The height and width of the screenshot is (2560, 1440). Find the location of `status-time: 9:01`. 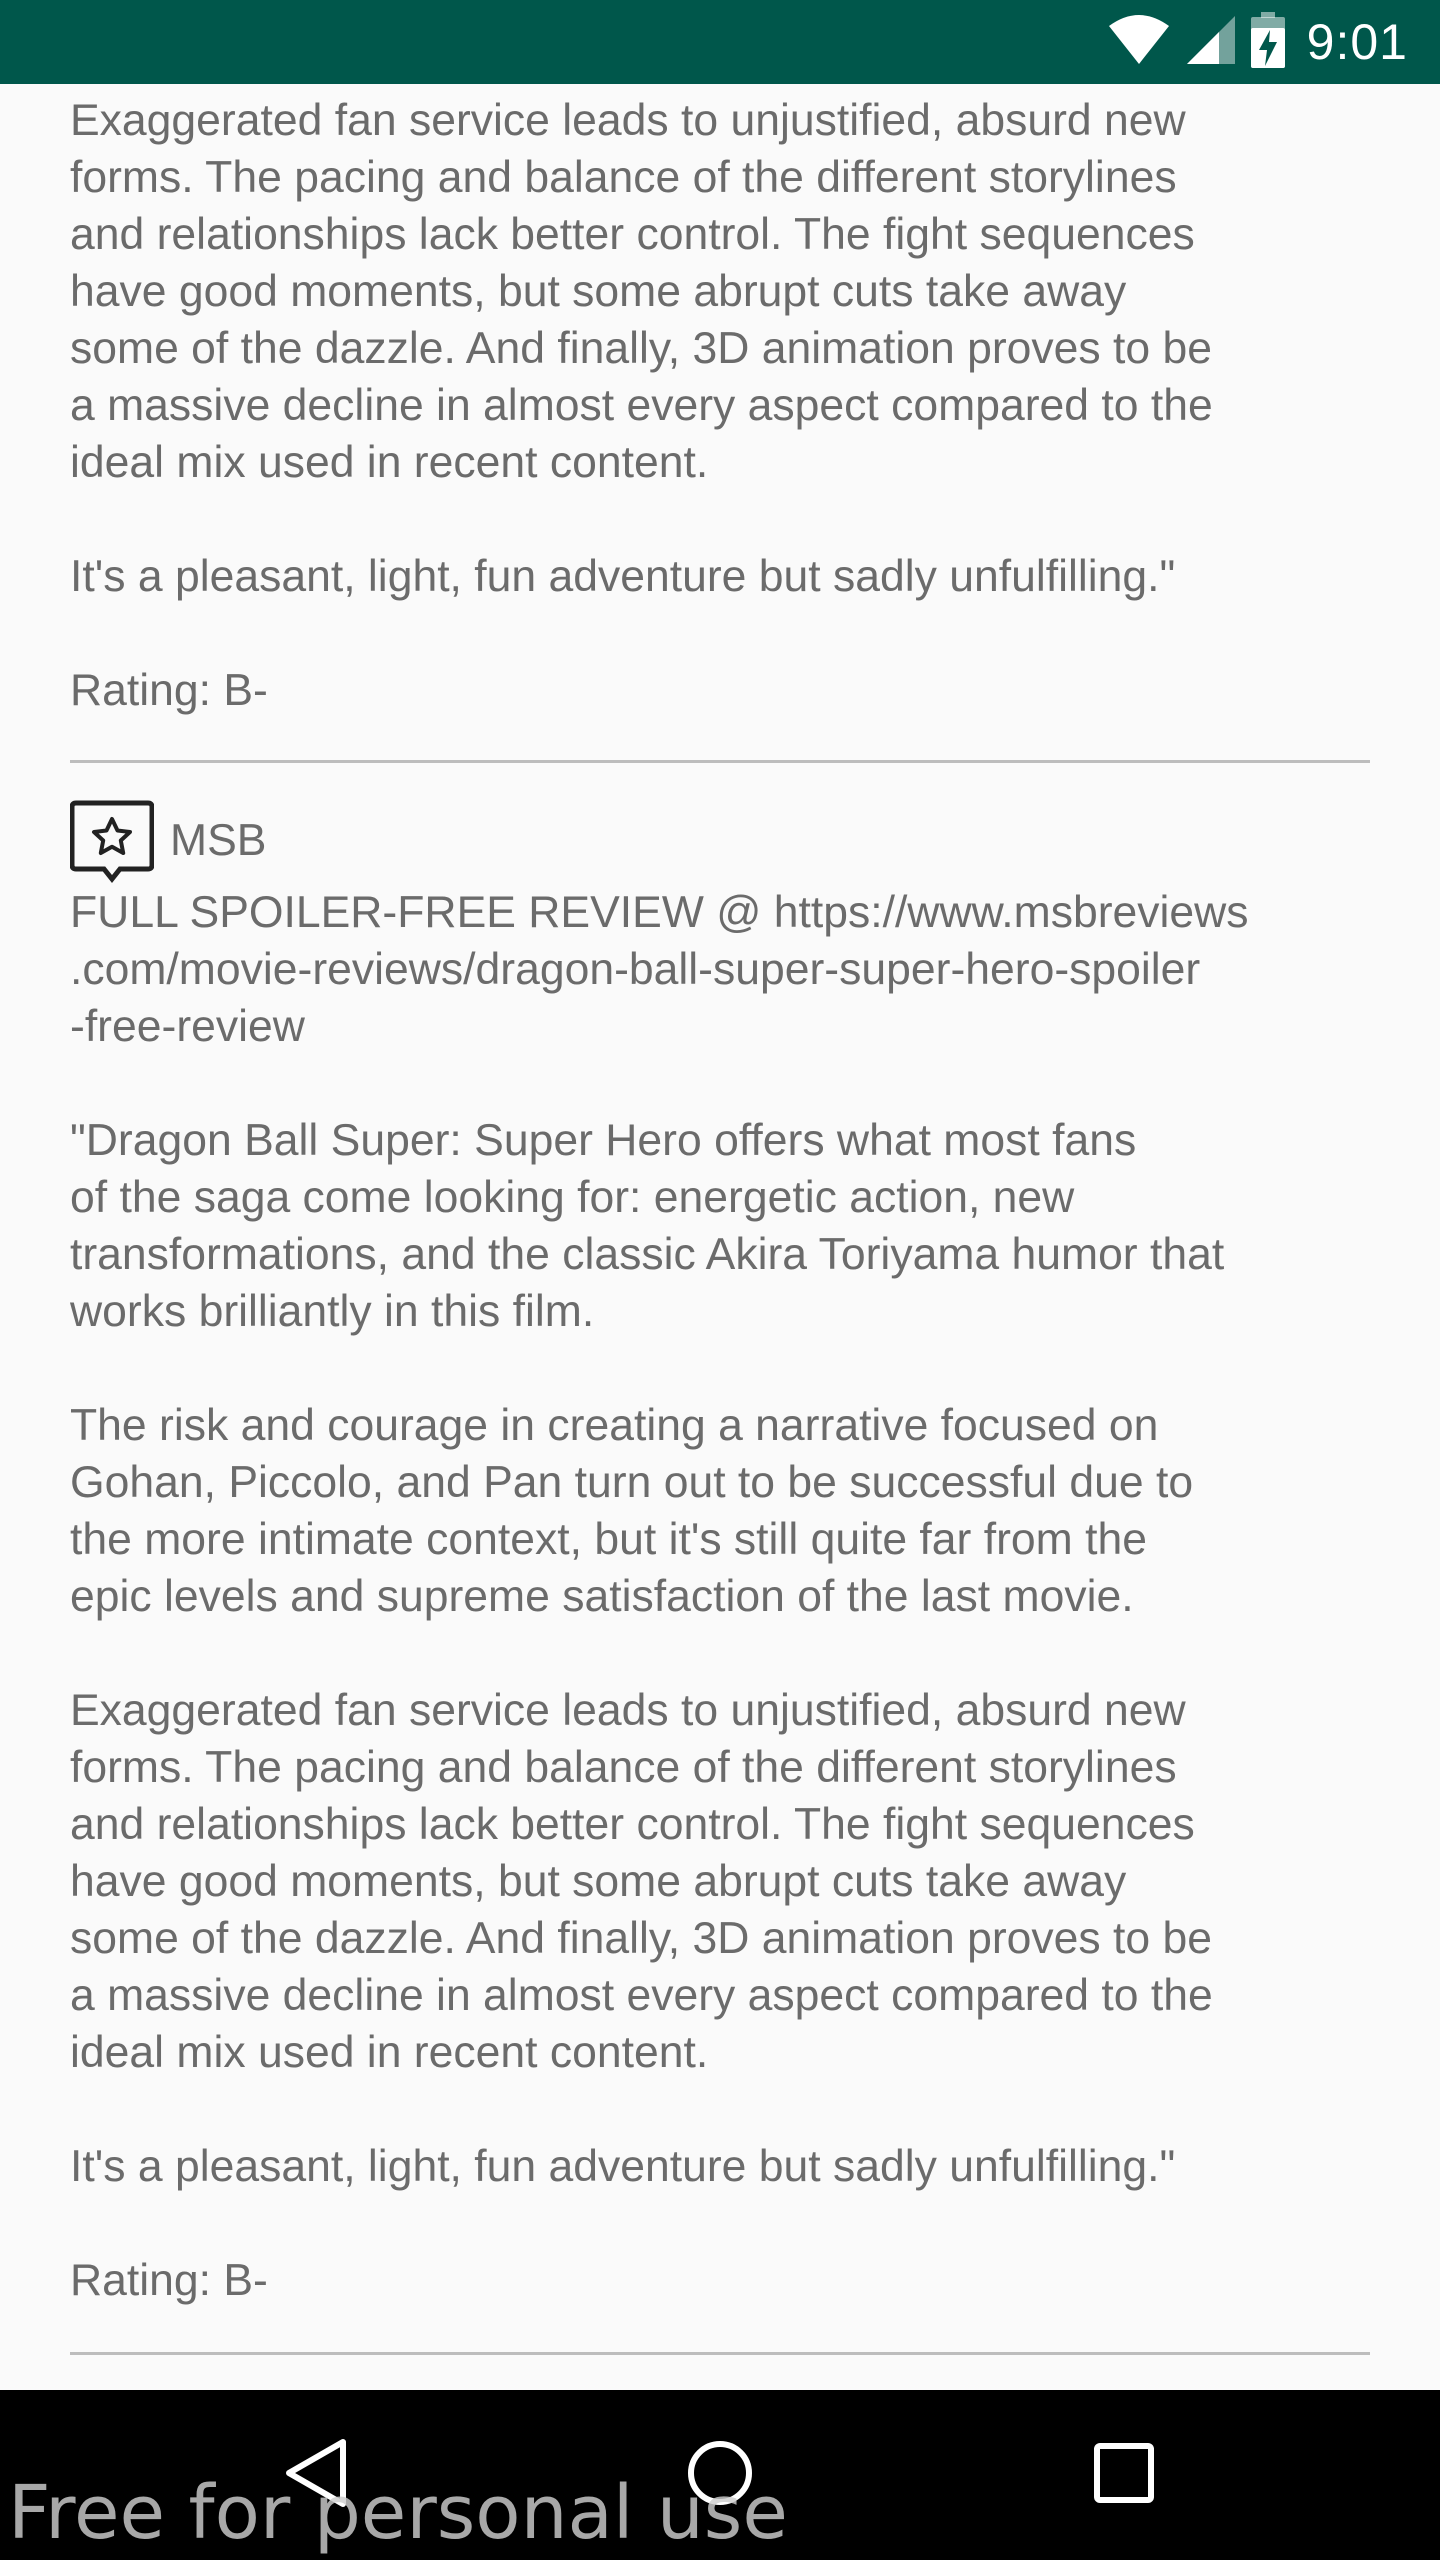

status-time: 9:01 is located at coordinates (1357, 42).